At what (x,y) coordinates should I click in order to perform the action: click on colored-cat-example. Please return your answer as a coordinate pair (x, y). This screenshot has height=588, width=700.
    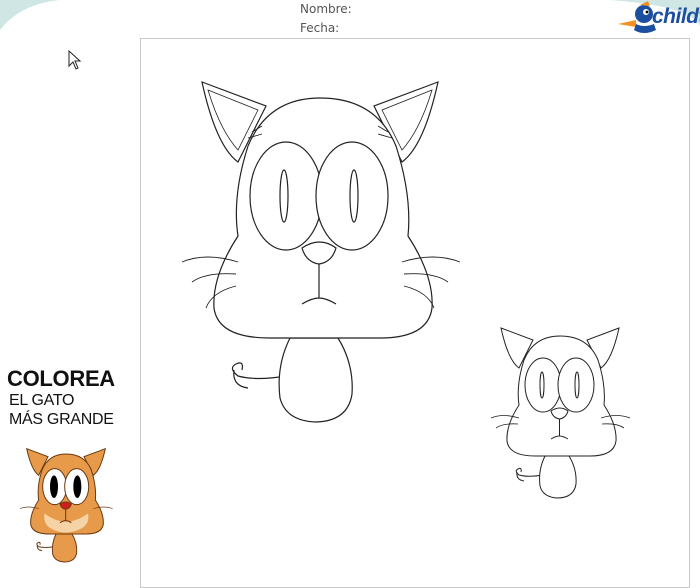
    Looking at the image, I should click on (66, 505).